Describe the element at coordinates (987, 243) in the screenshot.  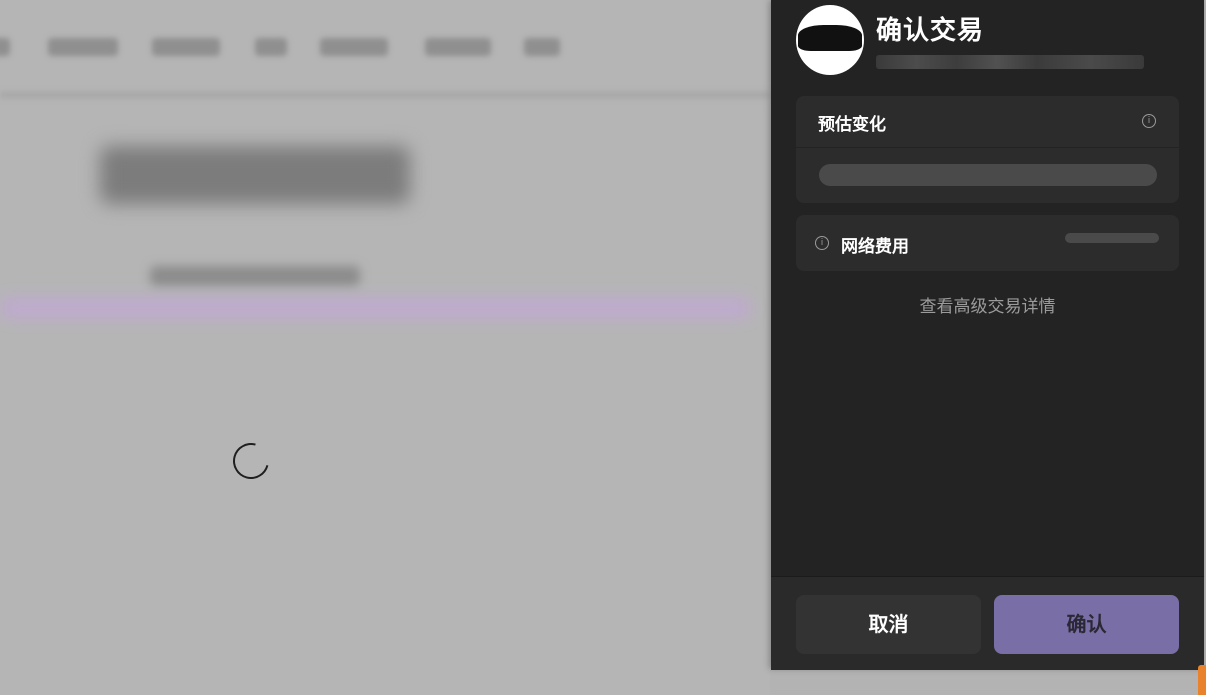
I see `network-fee-card: i 网络费用` at that location.